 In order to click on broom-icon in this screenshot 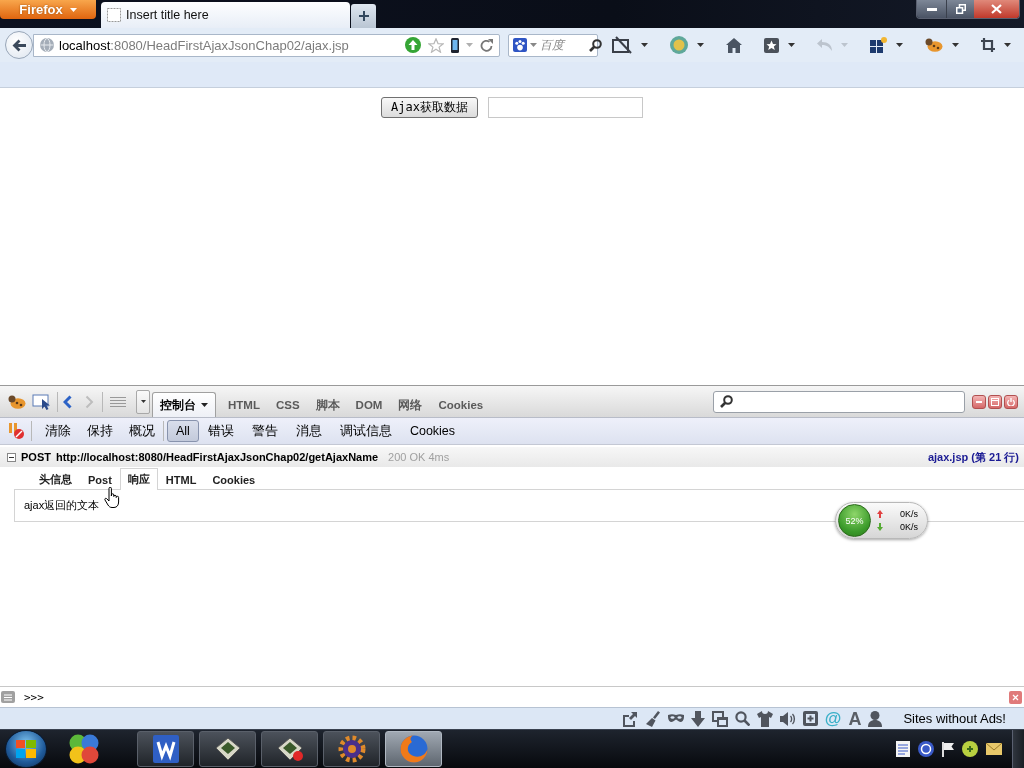, I will do `click(652, 718)`.